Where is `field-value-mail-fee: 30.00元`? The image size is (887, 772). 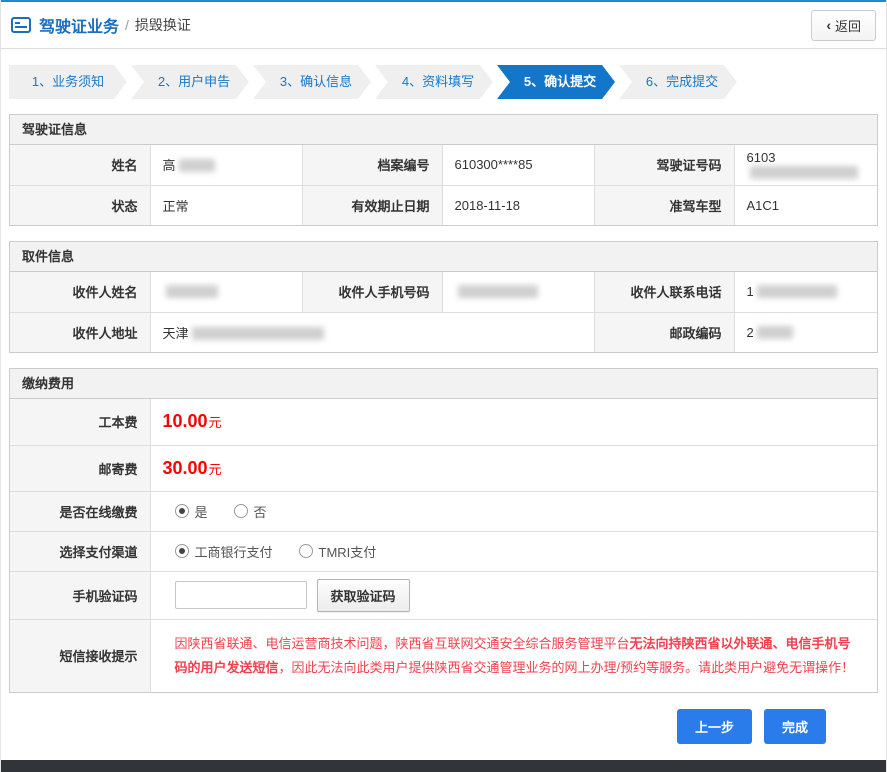
field-value-mail-fee: 30.00元 is located at coordinates (513, 468).